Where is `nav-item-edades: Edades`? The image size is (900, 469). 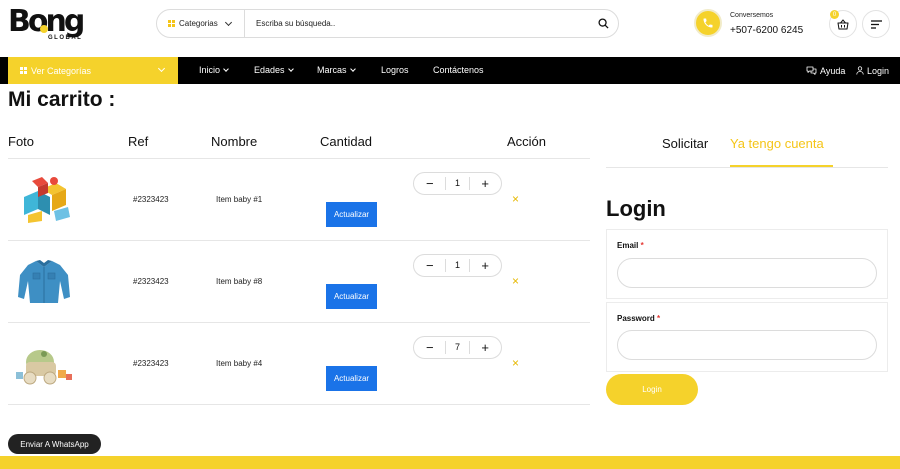
nav-item-edades: Edades is located at coordinates (274, 70).